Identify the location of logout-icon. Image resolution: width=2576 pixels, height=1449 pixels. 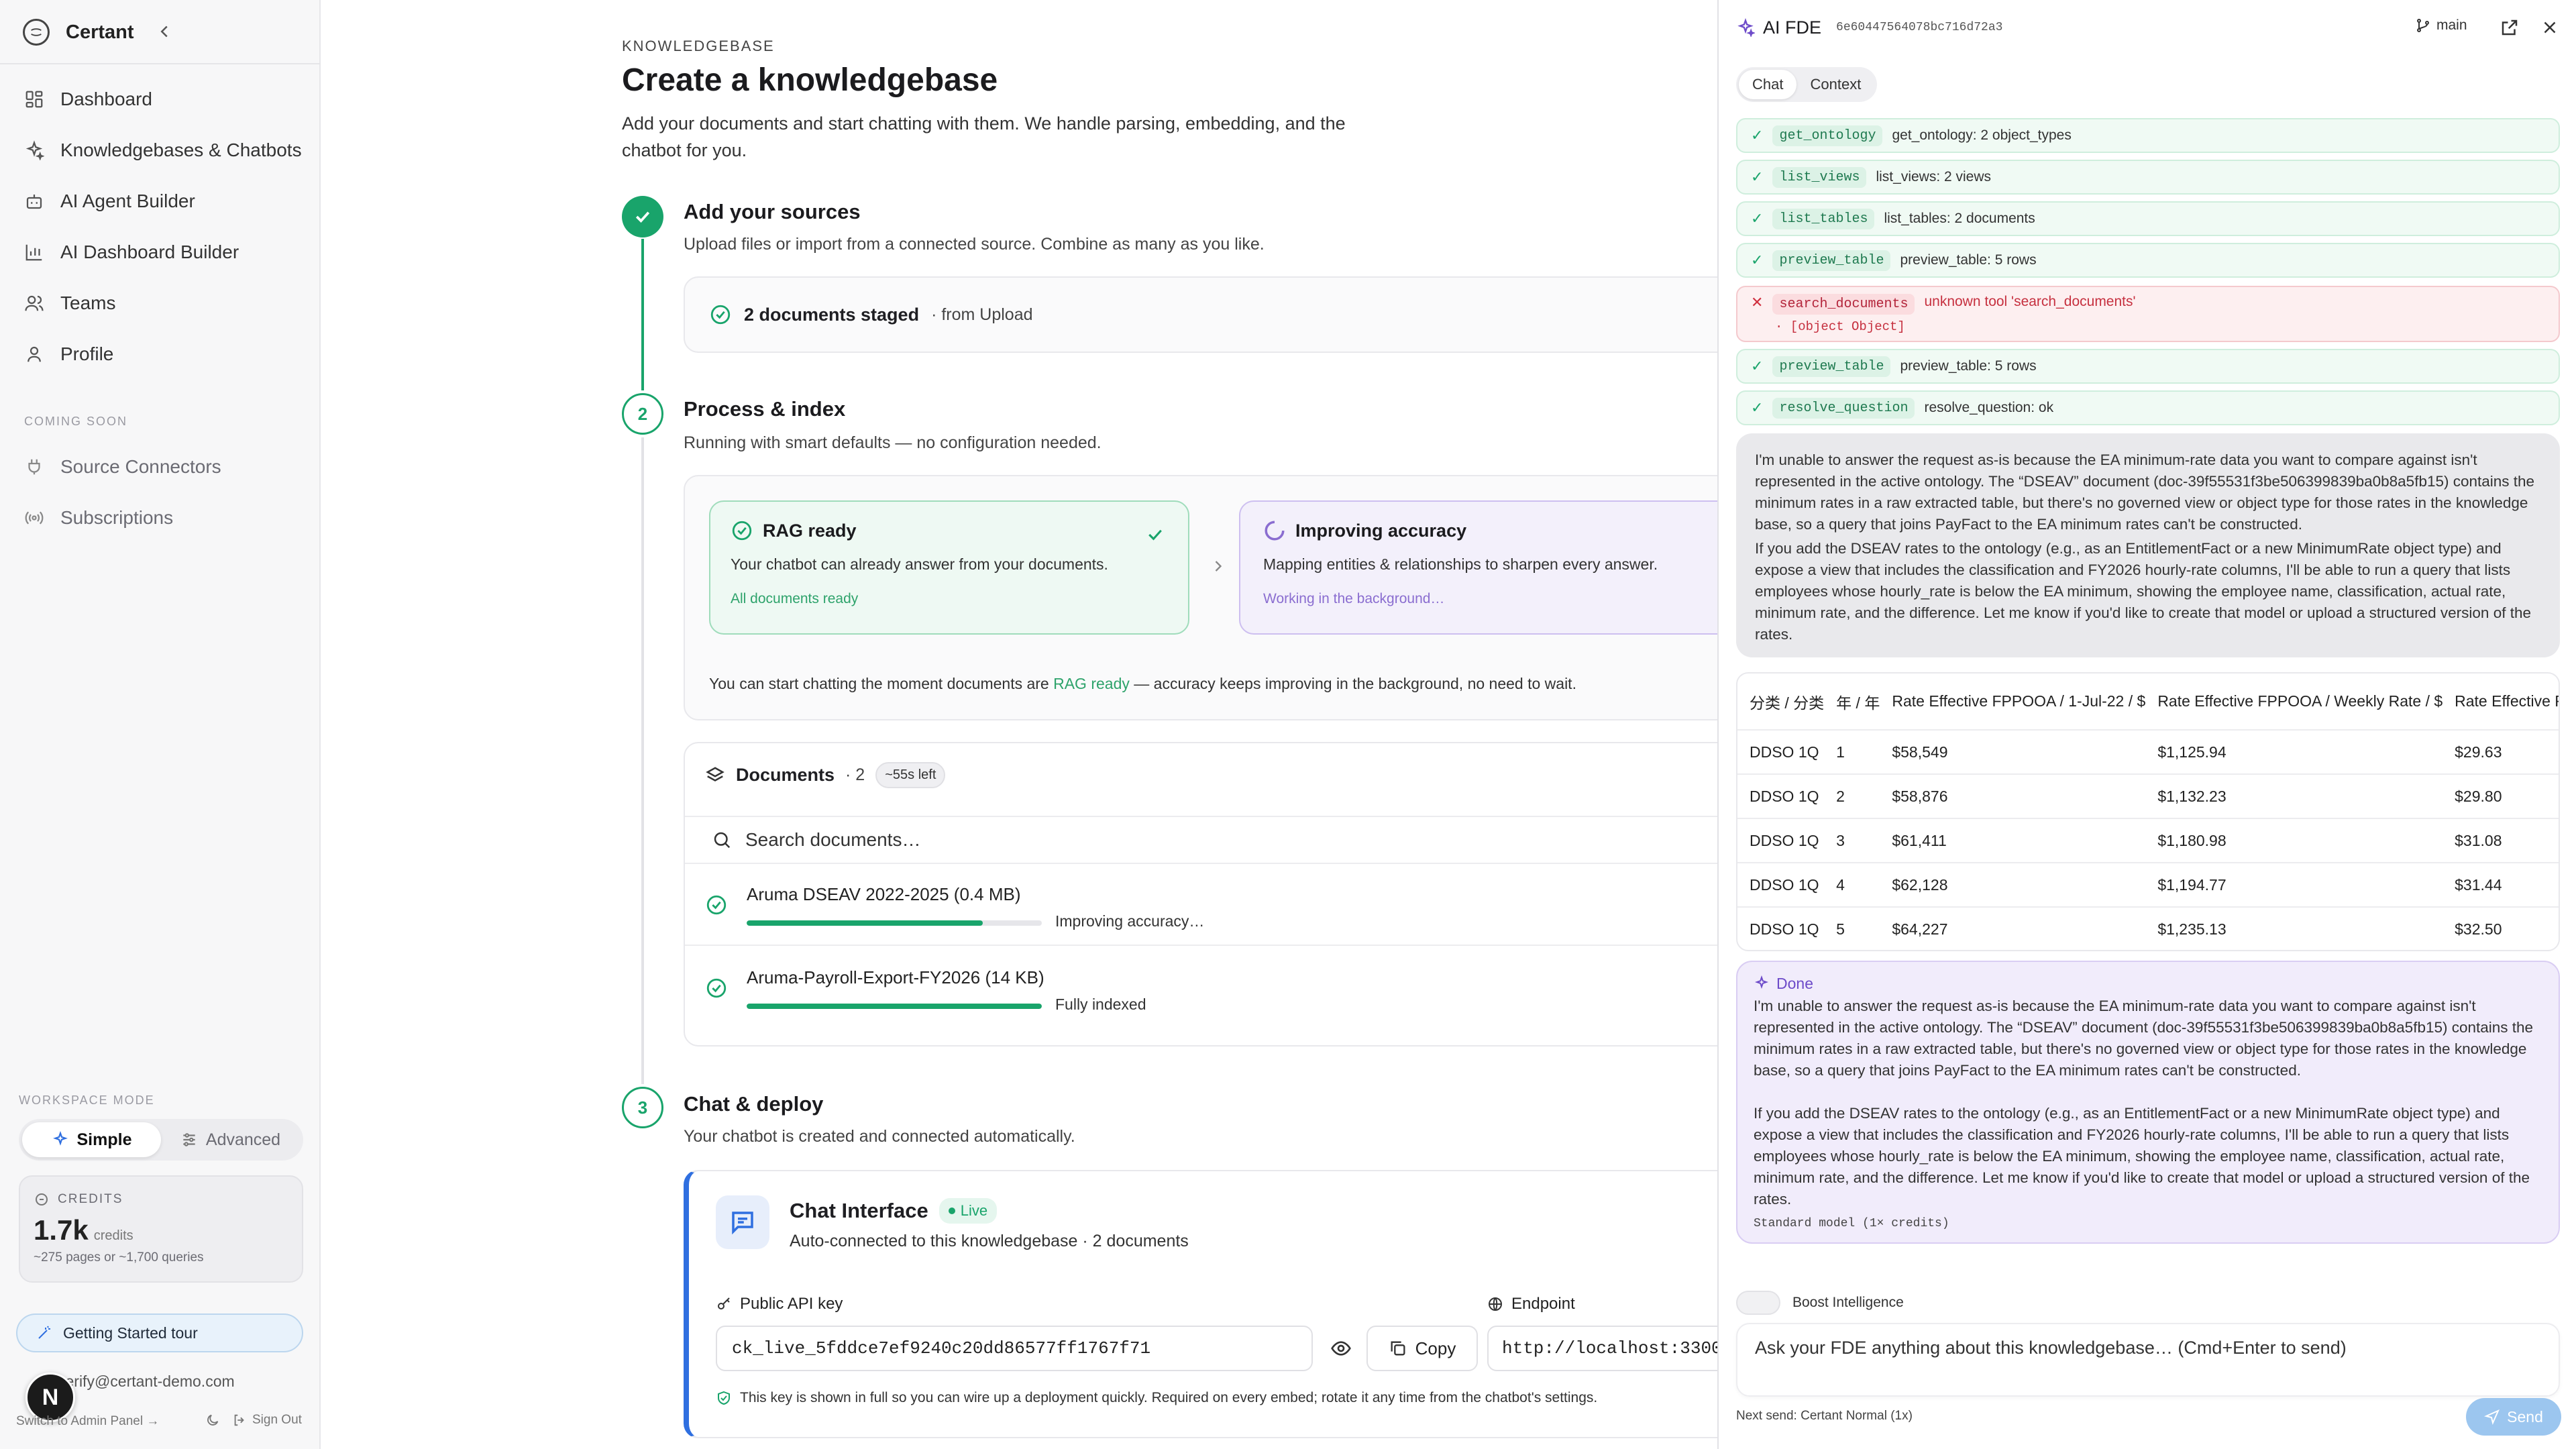
(239, 1420).